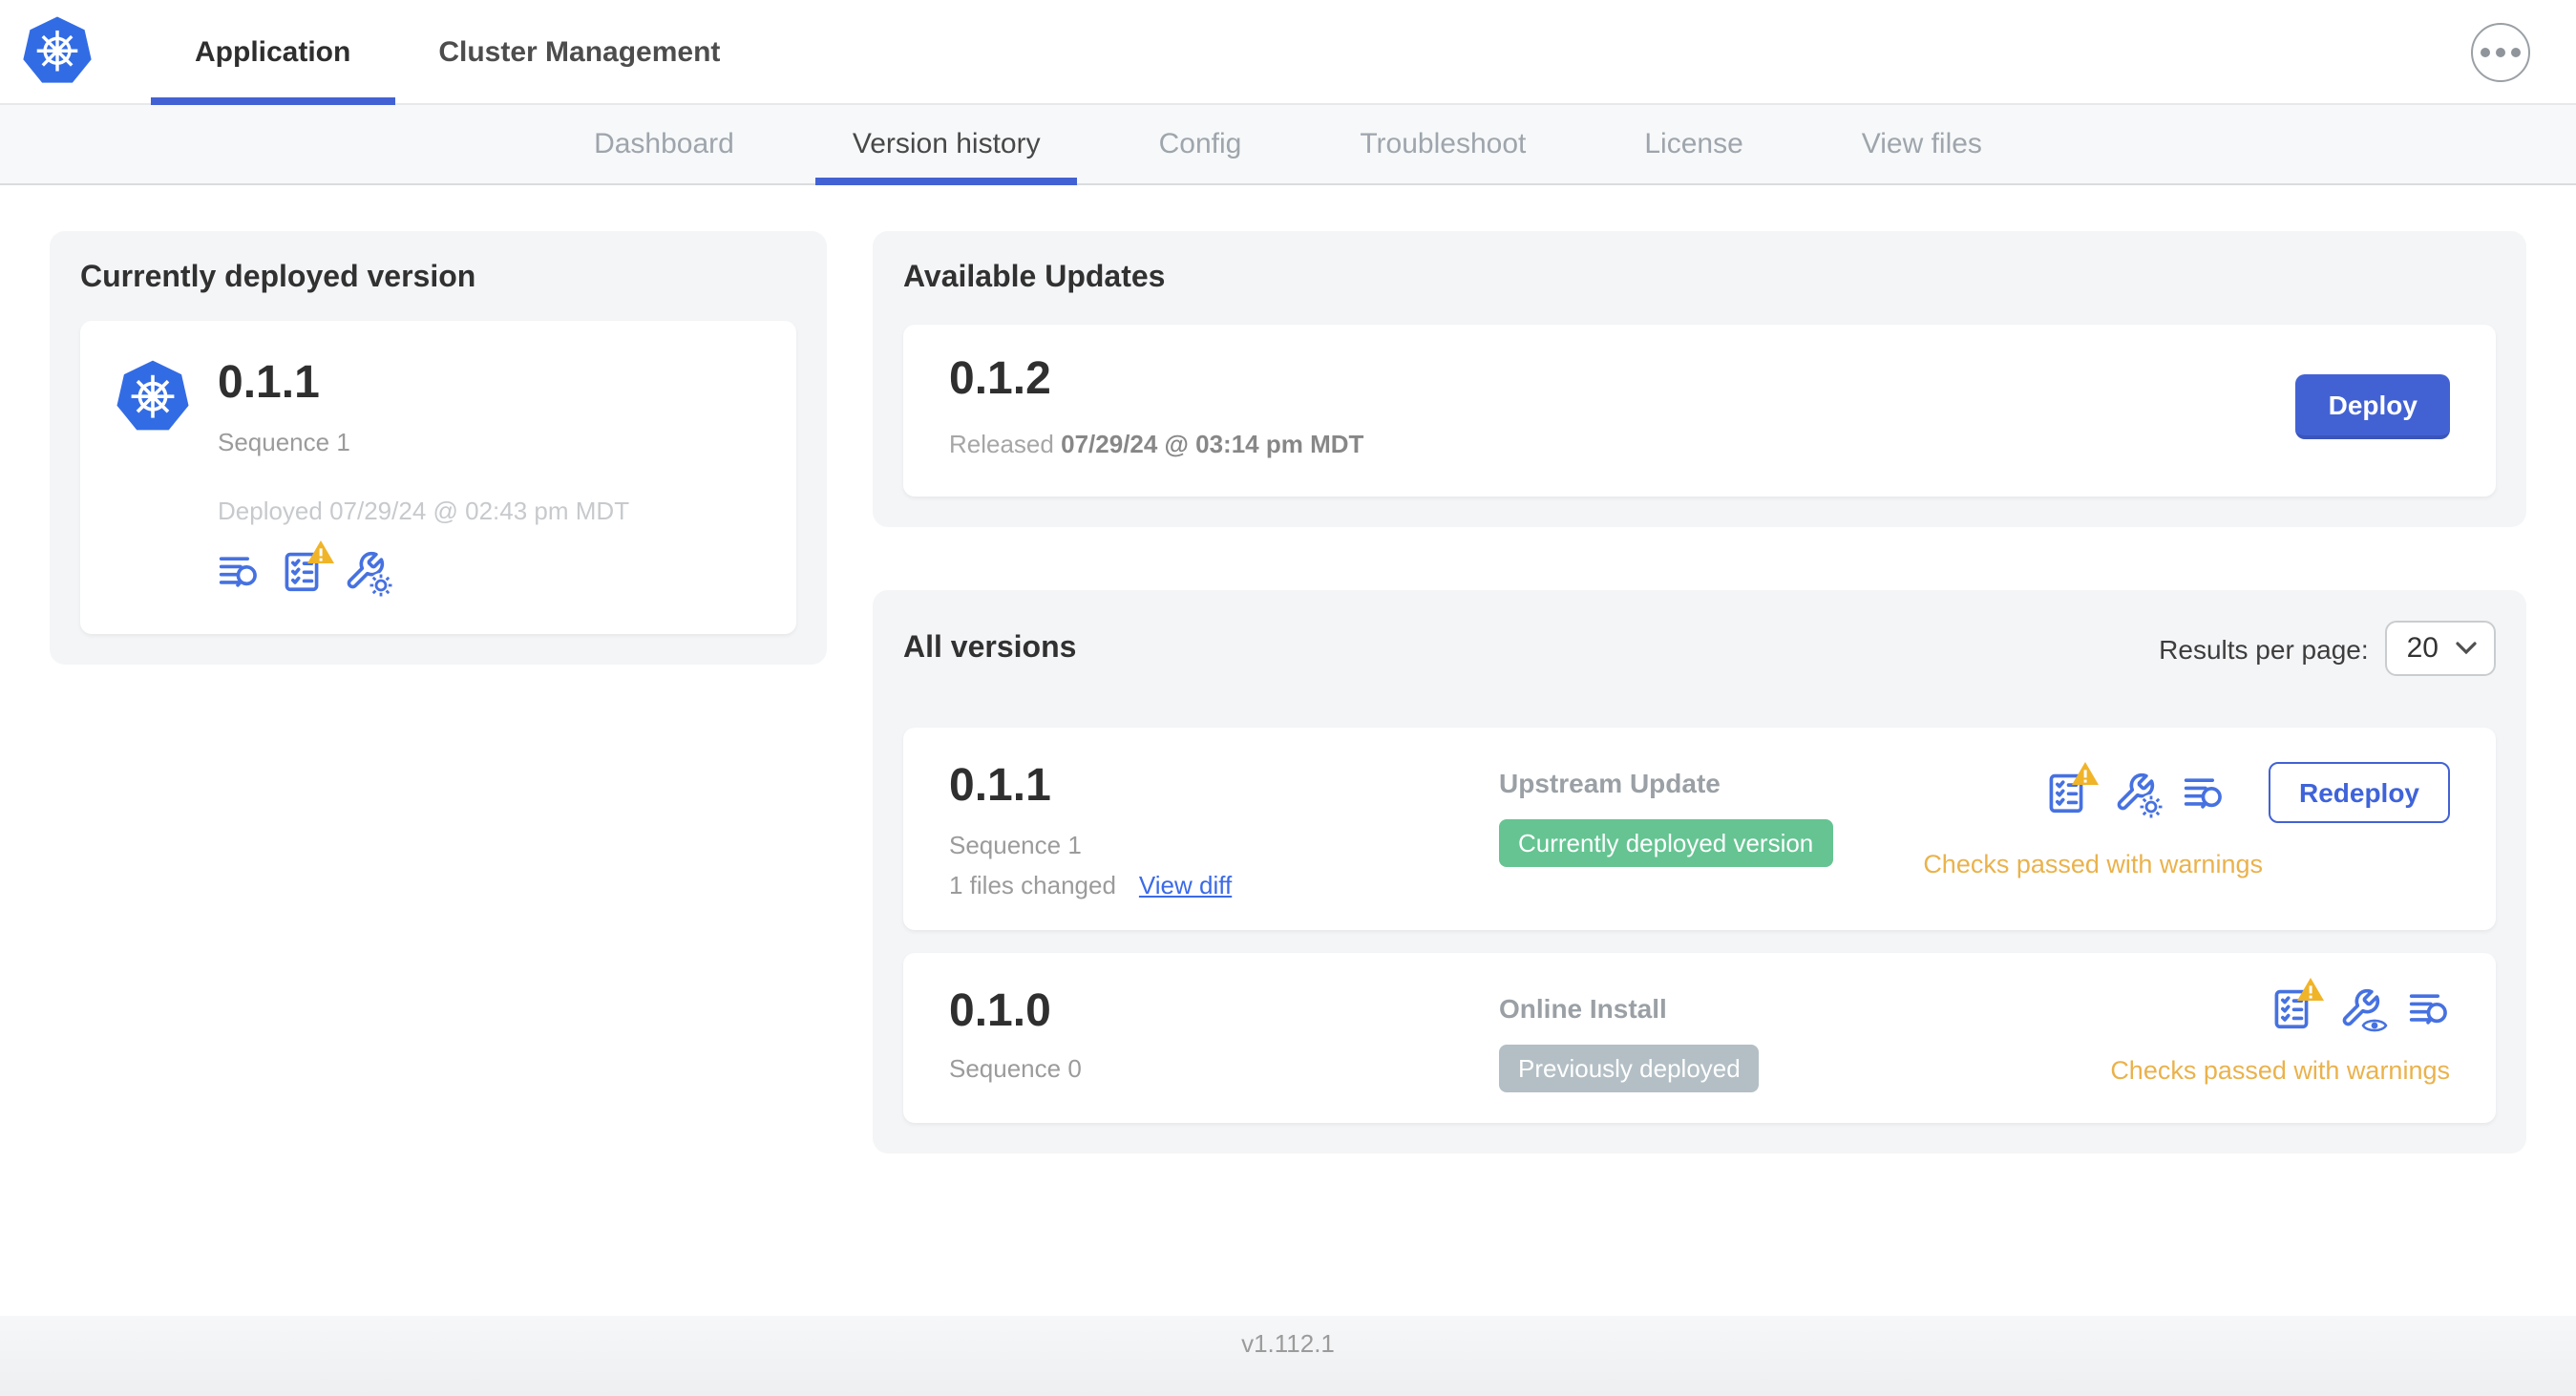  What do you see at coordinates (1000, 379) in the screenshot?
I see `update-version-number: 0.1.2` at bounding box center [1000, 379].